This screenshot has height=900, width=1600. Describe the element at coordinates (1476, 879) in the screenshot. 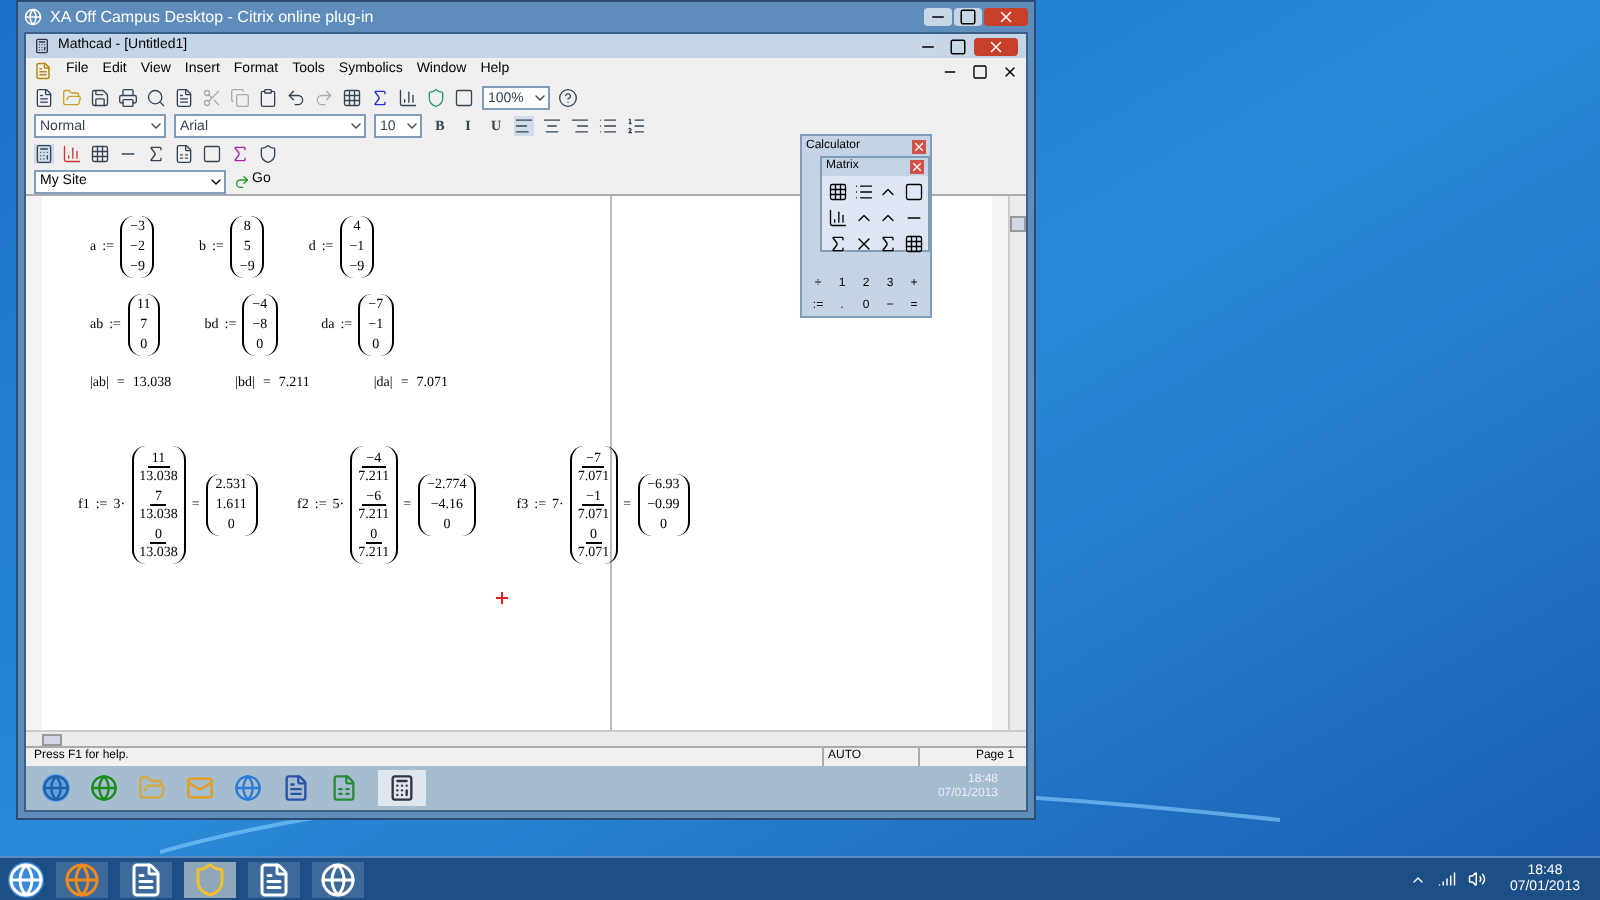

I see `speaker-icon` at that location.